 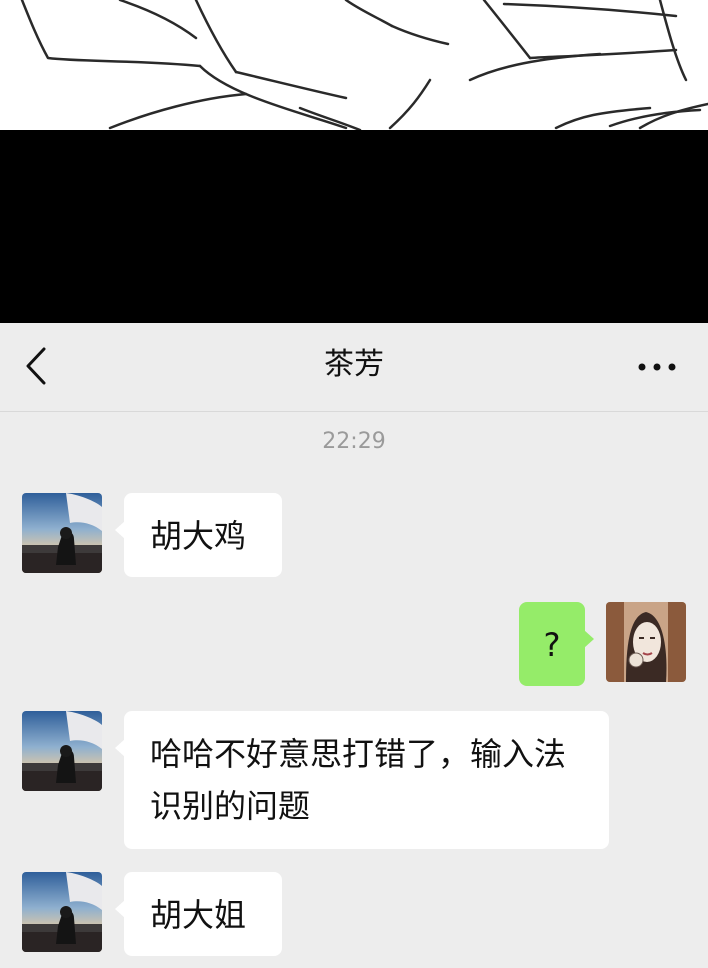 I want to click on more-button, so click(x=657, y=367).